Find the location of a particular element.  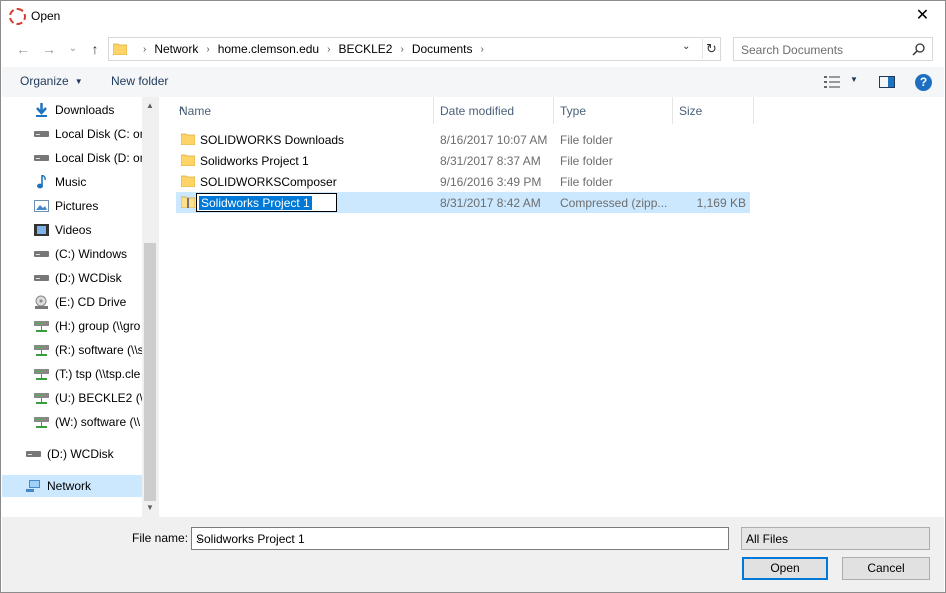

nav-item-e-cd-drive: (E:) CD Drive is located at coordinates (72, 302).